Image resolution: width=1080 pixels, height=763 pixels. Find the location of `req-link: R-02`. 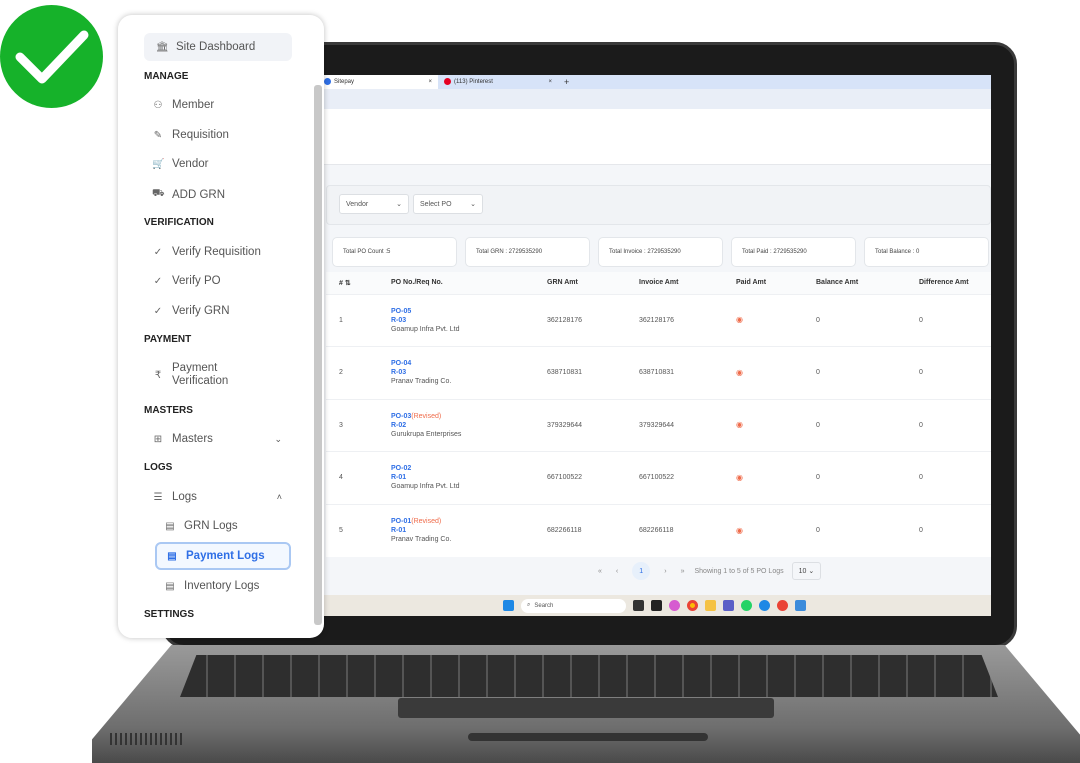

req-link: R-02 is located at coordinates (398, 425).